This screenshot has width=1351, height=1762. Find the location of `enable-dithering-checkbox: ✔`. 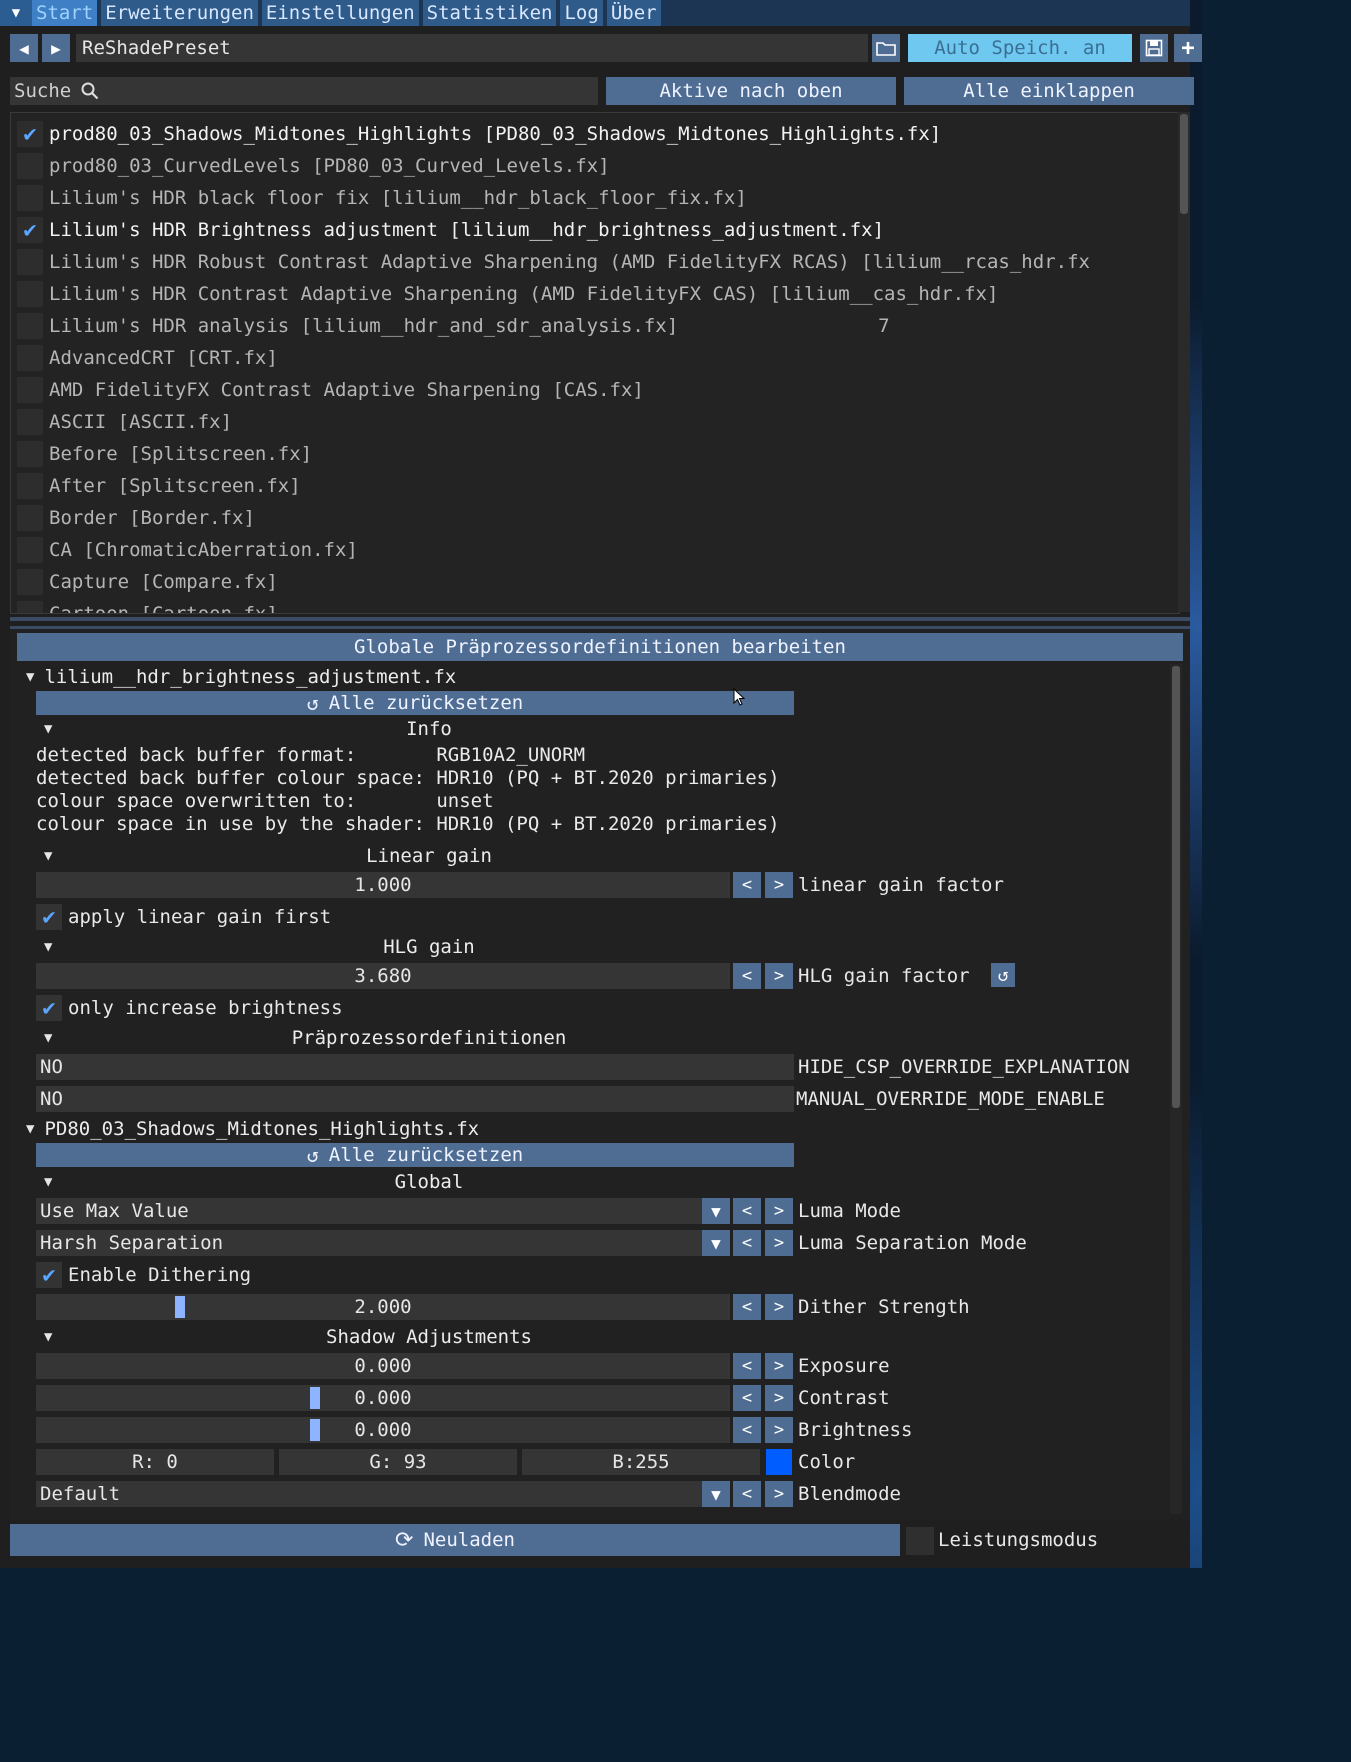

enable-dithering-checkbox: ✔ is located at coordinates (49, 1275).